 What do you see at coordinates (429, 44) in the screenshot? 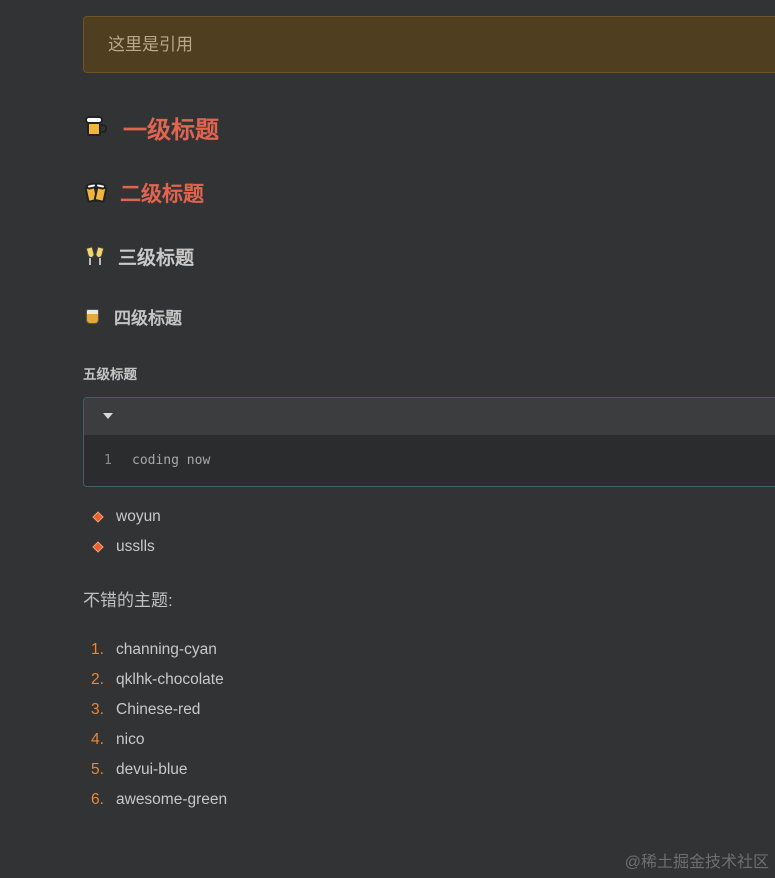
I see `blockquote: 这里是引用` at bounding box center [429, 44].